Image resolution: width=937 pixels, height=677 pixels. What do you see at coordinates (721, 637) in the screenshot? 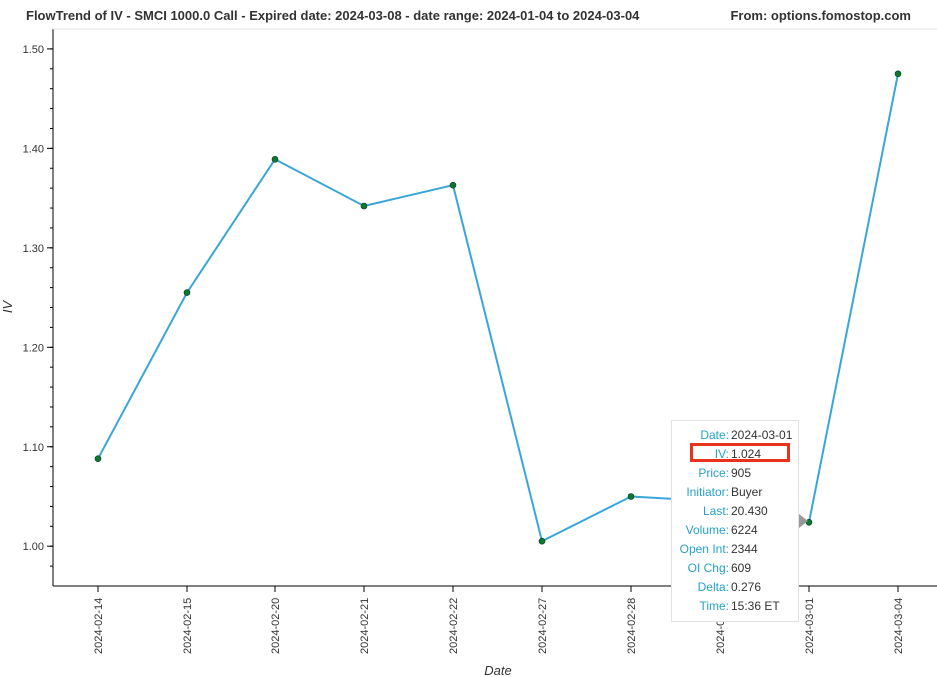
I see `x-tick-label: 2024-0` at bounding box center [721, 637].